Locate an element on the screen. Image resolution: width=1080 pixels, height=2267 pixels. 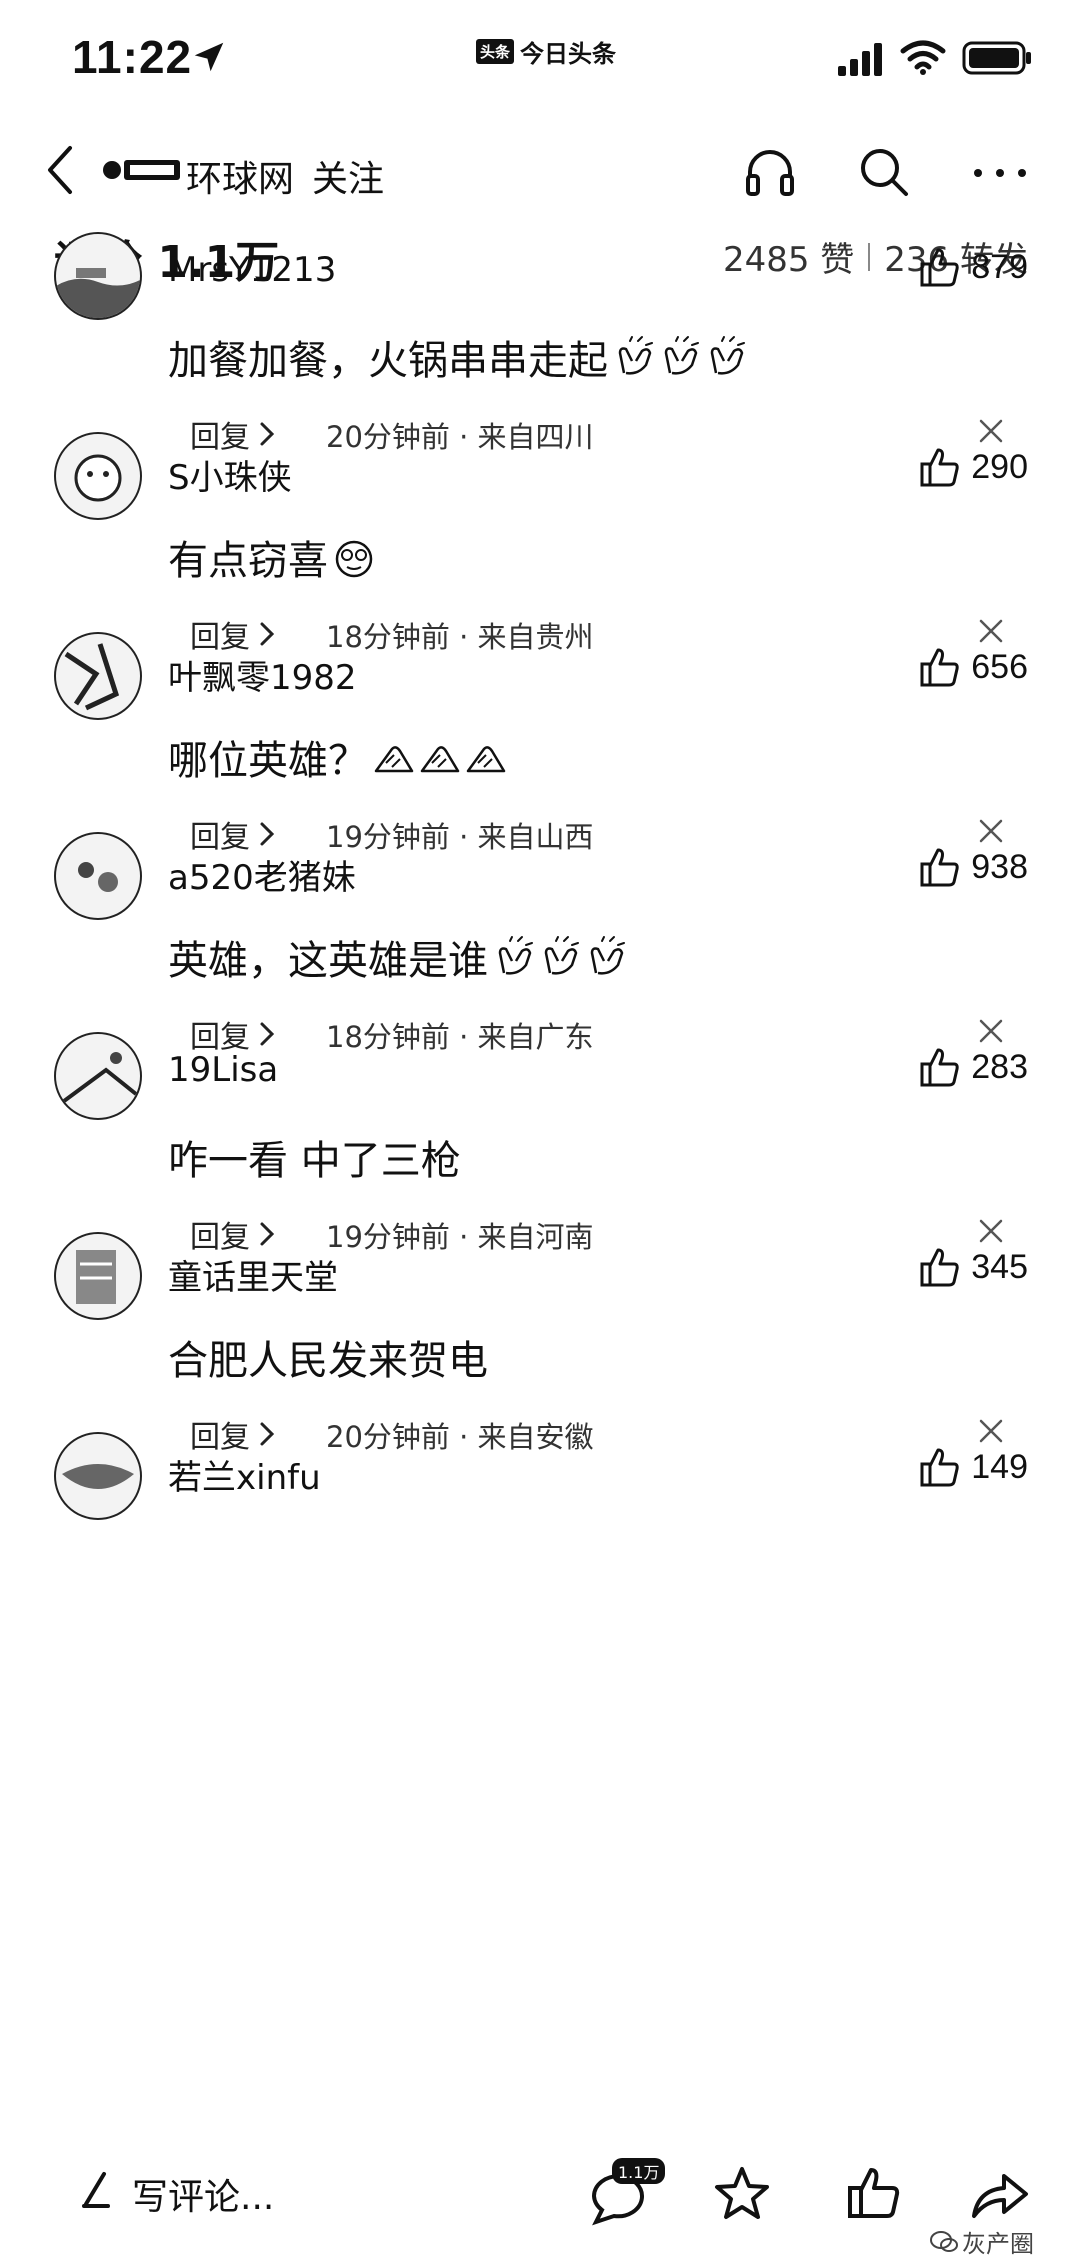
comment-username: 童话里天堂 is located at coordinates (253, 1274).